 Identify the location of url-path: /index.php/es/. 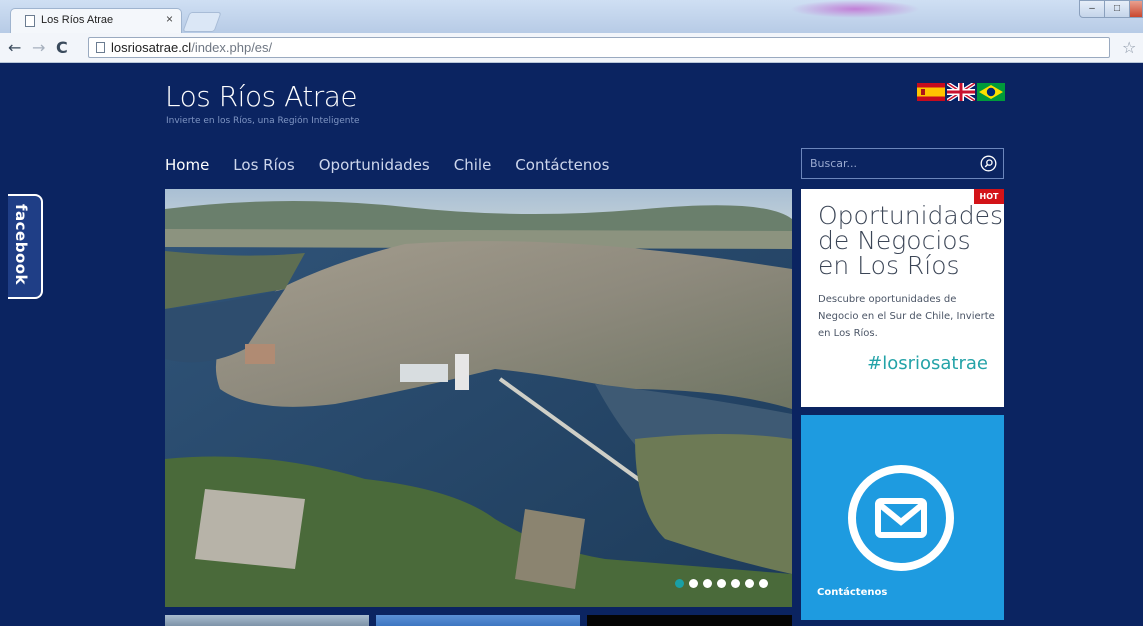
(232, 47).